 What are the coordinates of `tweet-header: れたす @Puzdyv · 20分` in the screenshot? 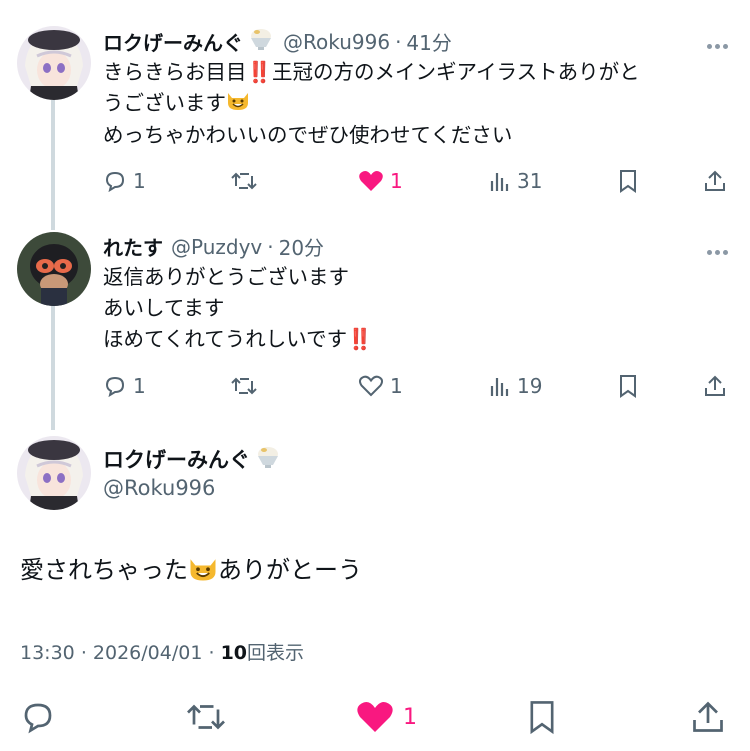 It's located at (213, 246).